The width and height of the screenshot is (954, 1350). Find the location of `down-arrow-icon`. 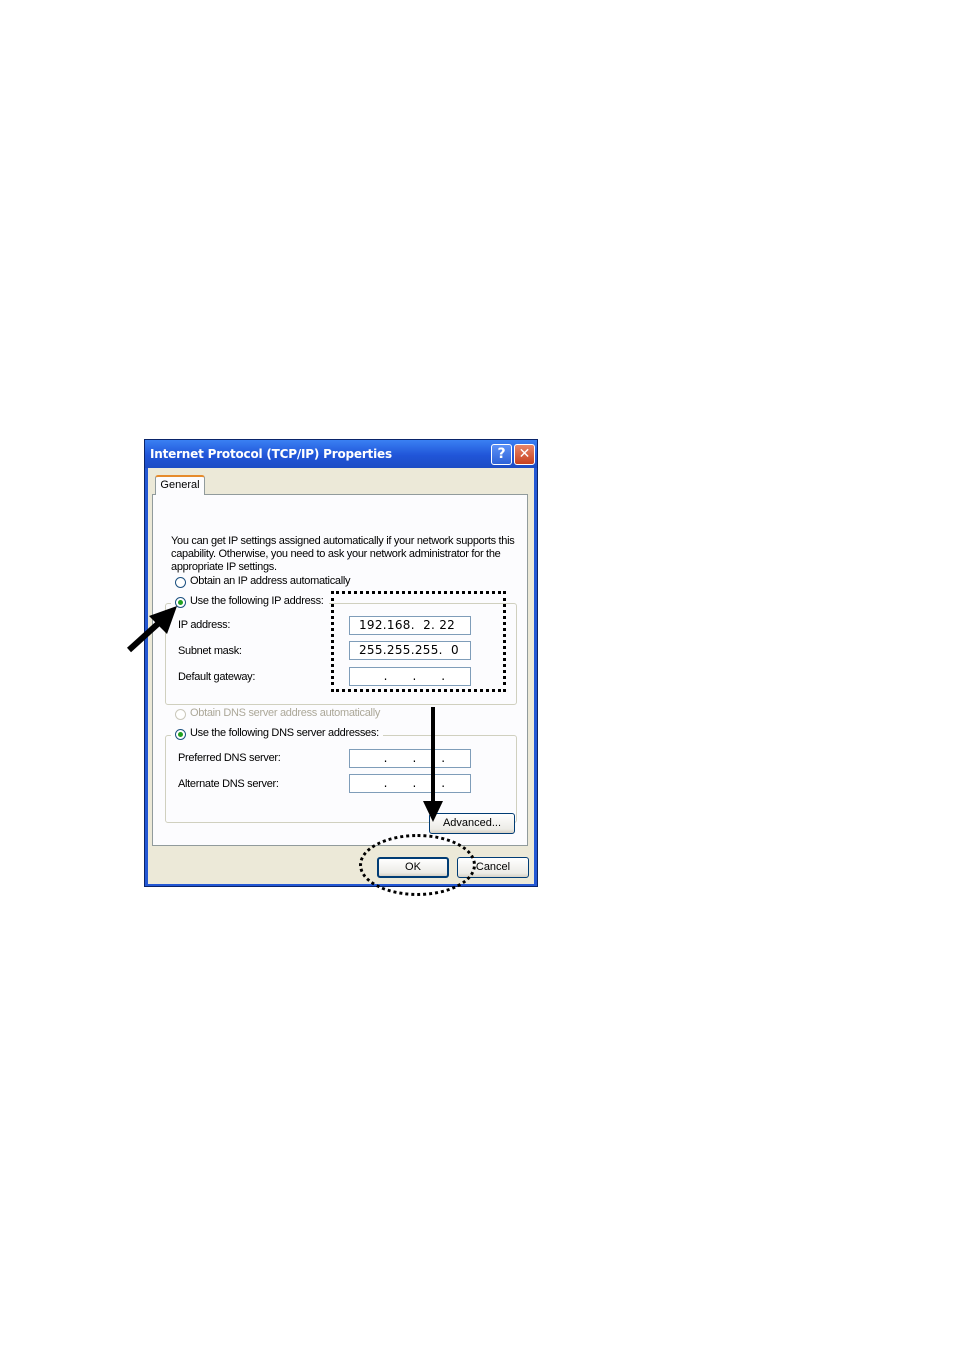

down-arrow-icon is located at coordinates (433, 764).